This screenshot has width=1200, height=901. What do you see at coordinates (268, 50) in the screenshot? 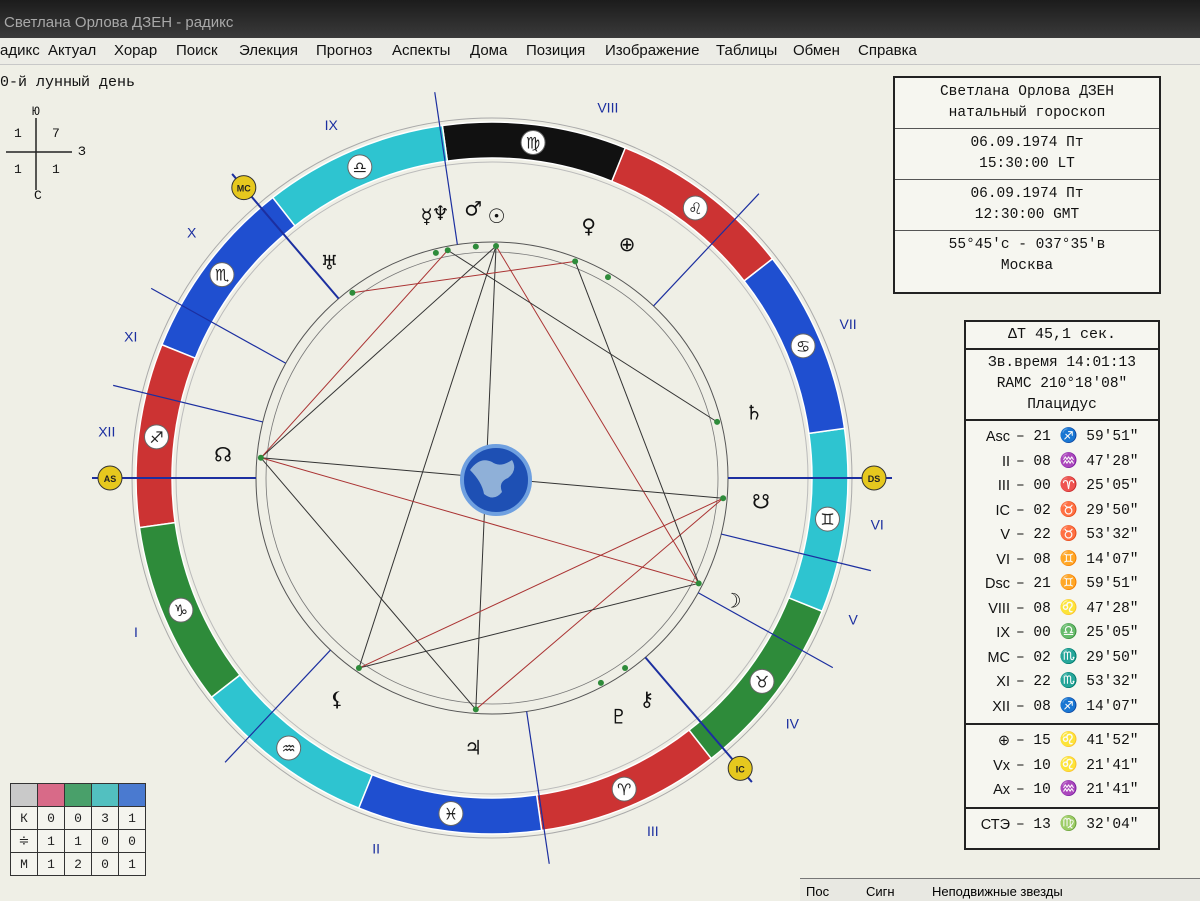
I see `menu-election: Элекция` at bounding box center [268, 50].